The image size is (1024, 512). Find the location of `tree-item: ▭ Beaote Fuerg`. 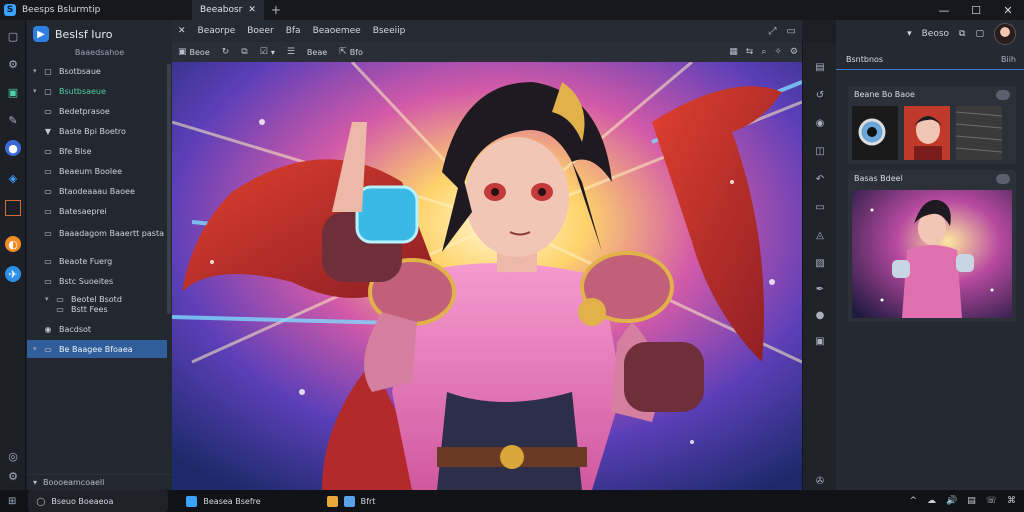

tree-item: ▭ Beaote Fuerg is located at coordinates (97, 261).